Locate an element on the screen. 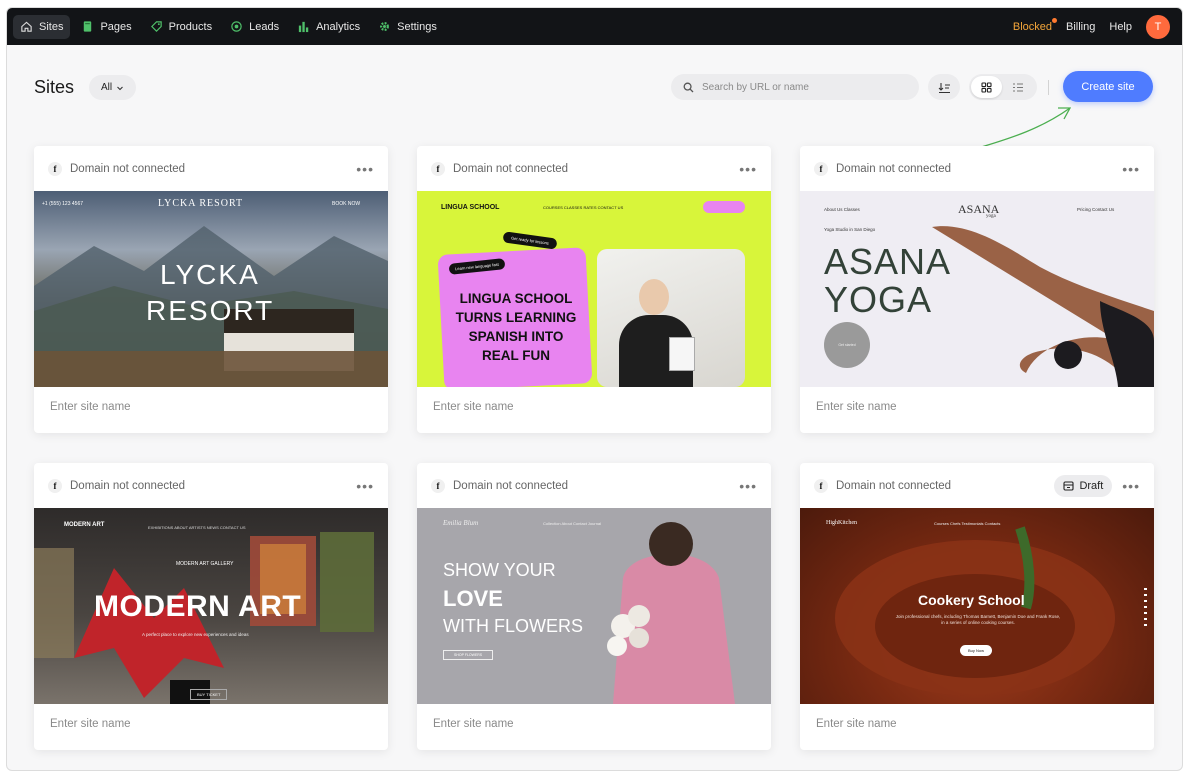  preview-headline: MODERN ART is located at coordinates (198, 606).